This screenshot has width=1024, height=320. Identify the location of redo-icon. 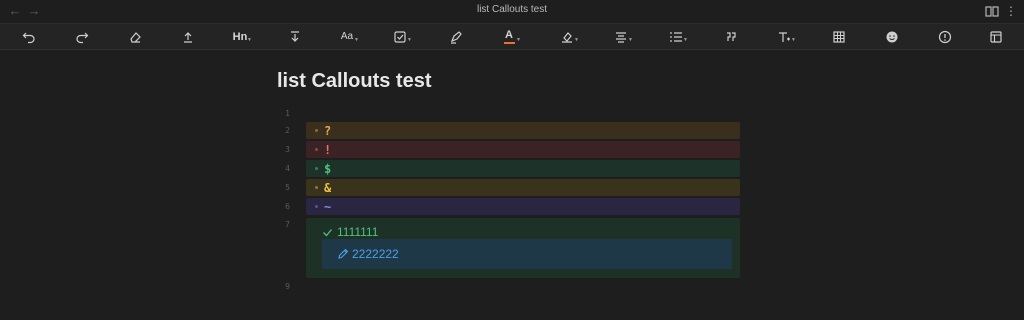
(82, 36).